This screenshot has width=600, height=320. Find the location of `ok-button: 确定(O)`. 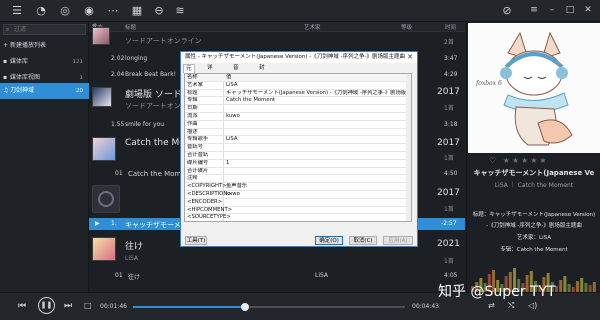

ok-button: 确定(O) is located at coordinates (329, 240).